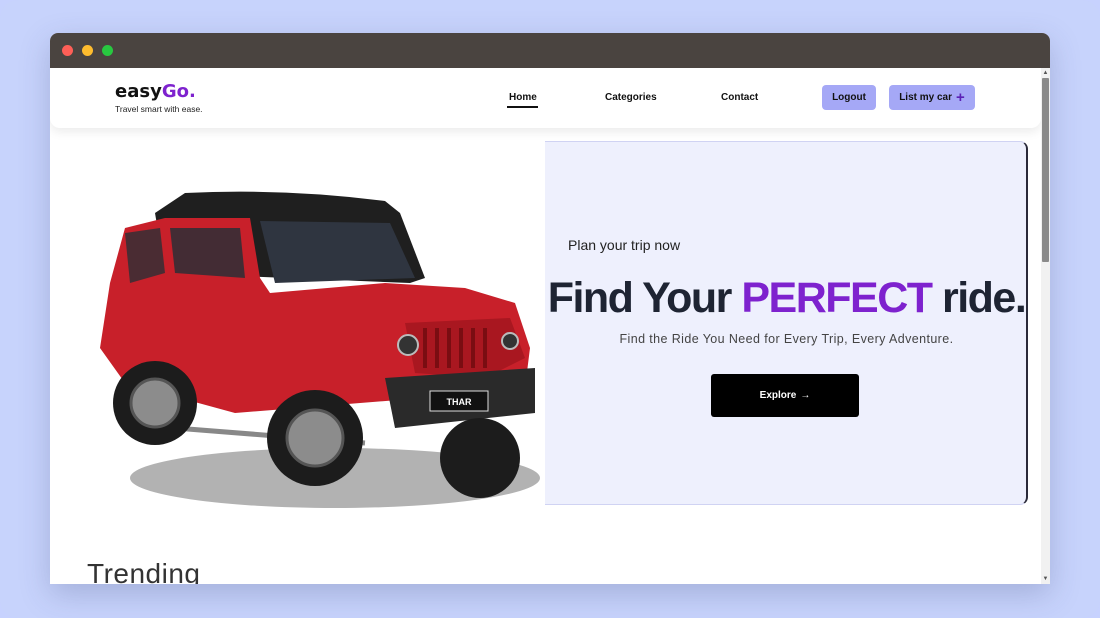  Describe the element at coordinates (144, 571) in the screenshot. I see `trending-heading: Trending` at that location.